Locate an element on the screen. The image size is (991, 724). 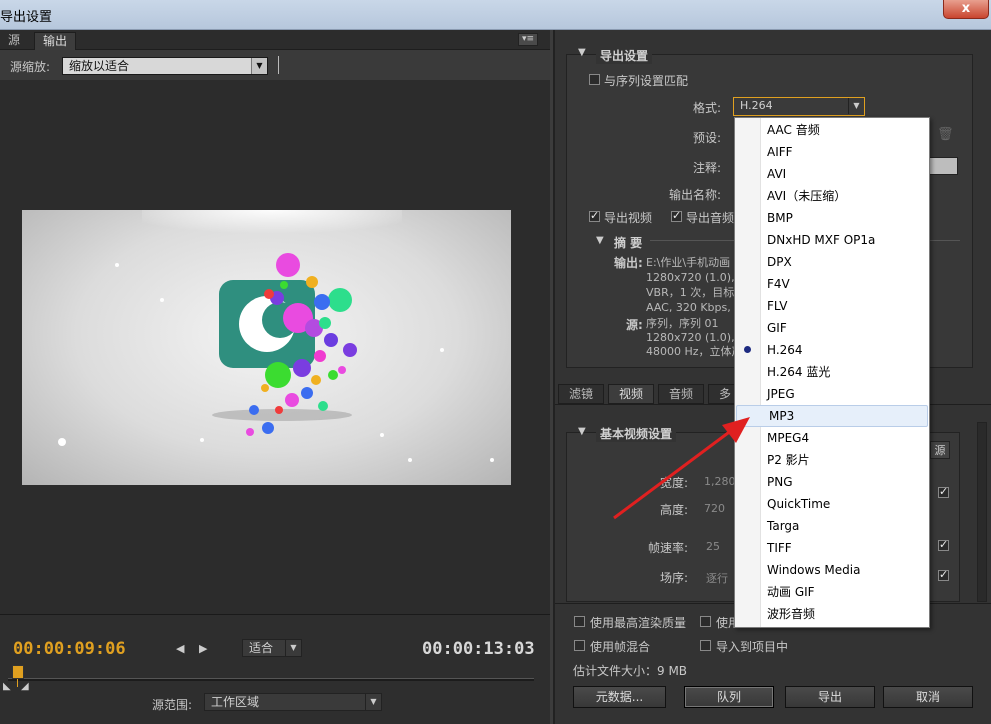
tab-video-label: 视频 is located at coordinates (631, 394).